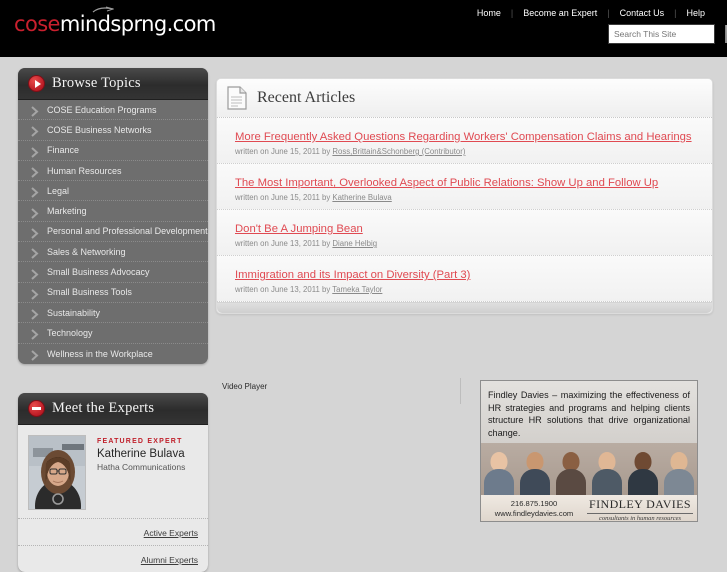  I want to click on article-byline-prefix: written on June 13, 2011 by, so click(284, 243).